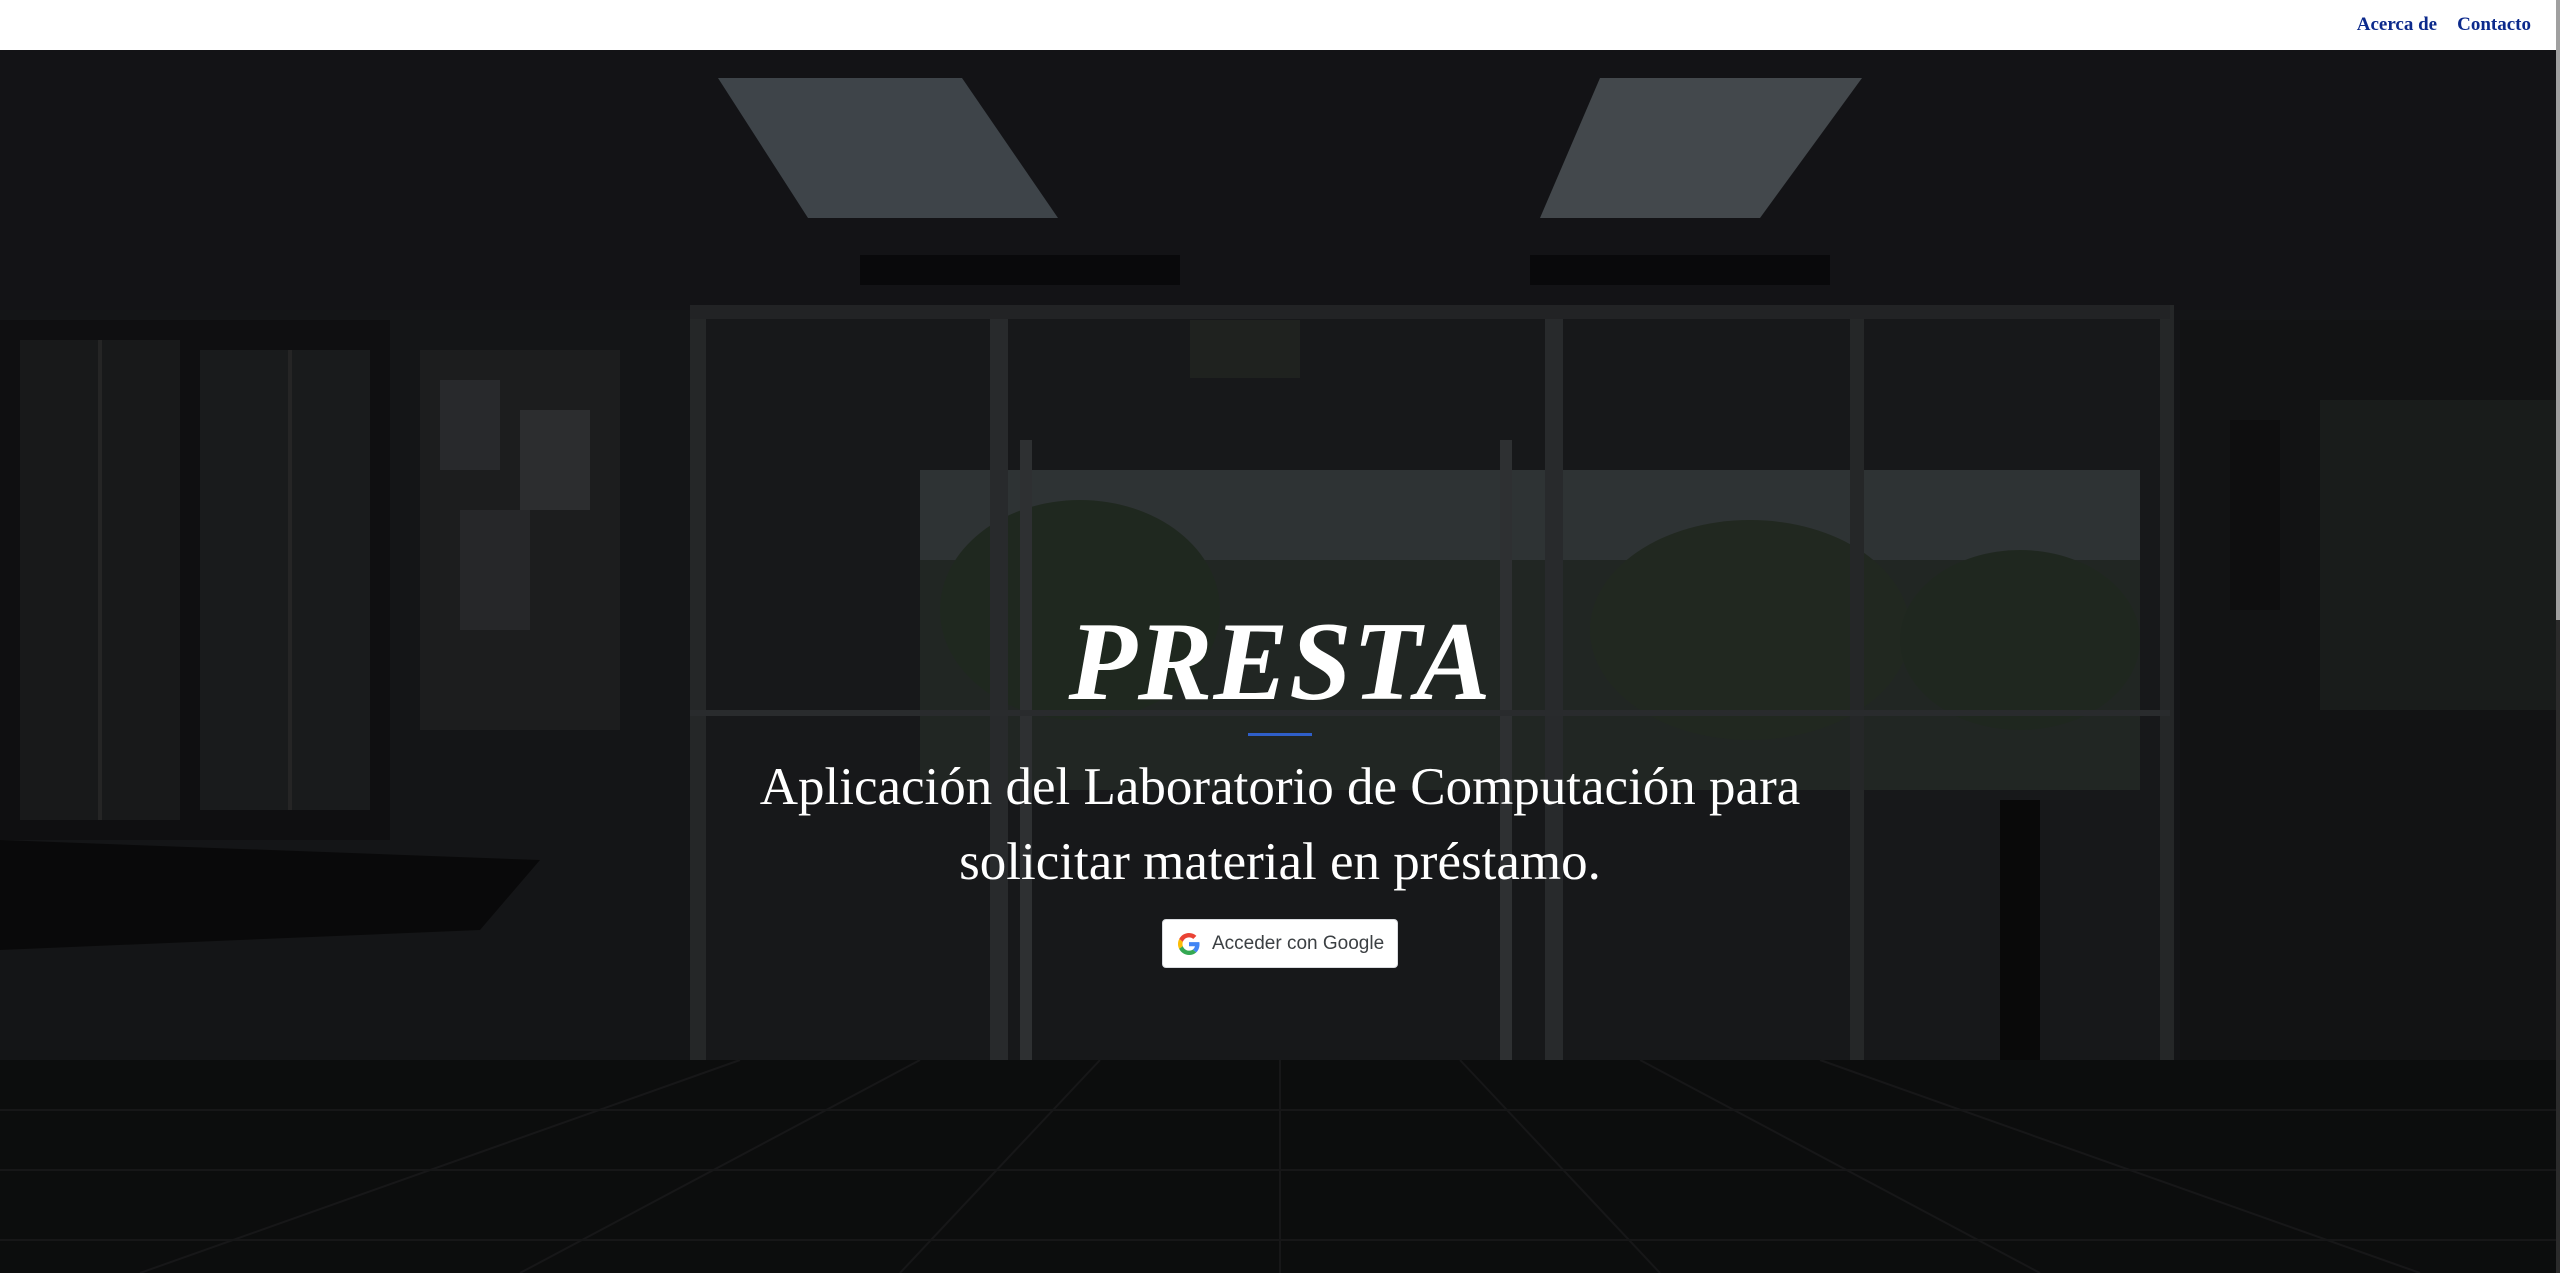 This screenshot has width=2560, height=1273. Describe the element at coordinates (1280, 25) in the screenshot. I see `top-navbar: Acerca de Contacto` at that location.